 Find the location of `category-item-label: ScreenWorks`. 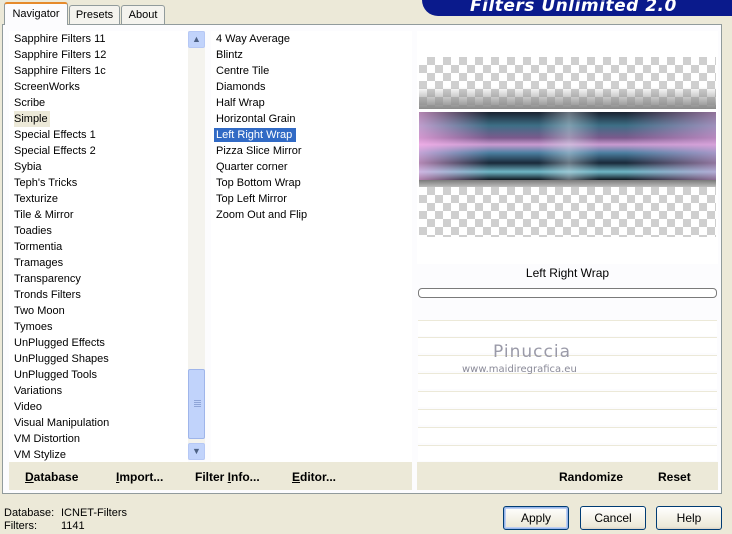

category-item-label: ScreenWorks is located at coordinates (47, 87).